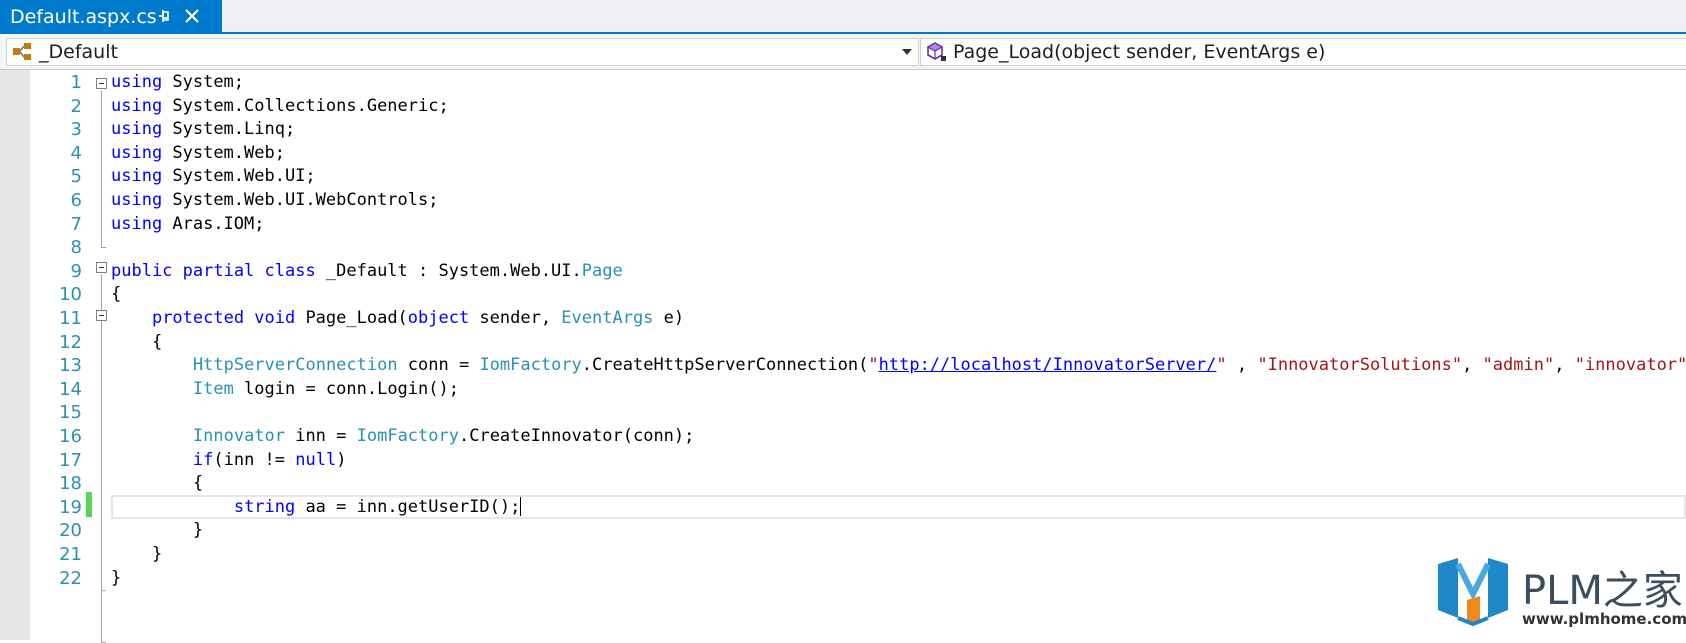  What do you see at coordinates (936, 51) in the screenshot?
I see `method-icon` at bounding box center [936, 51].